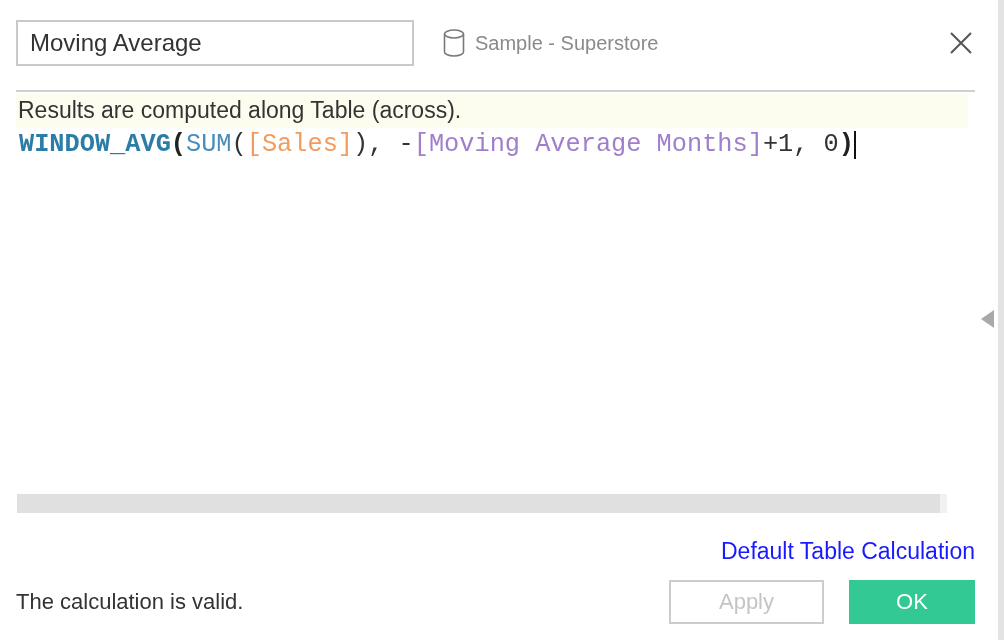 Image resolution: width=1004 pixels, height=640 pixels. What do you see at coordinates (987, 319) in the screenshot?
I see `left-triangle-icon` at bounding box center [987, 319].